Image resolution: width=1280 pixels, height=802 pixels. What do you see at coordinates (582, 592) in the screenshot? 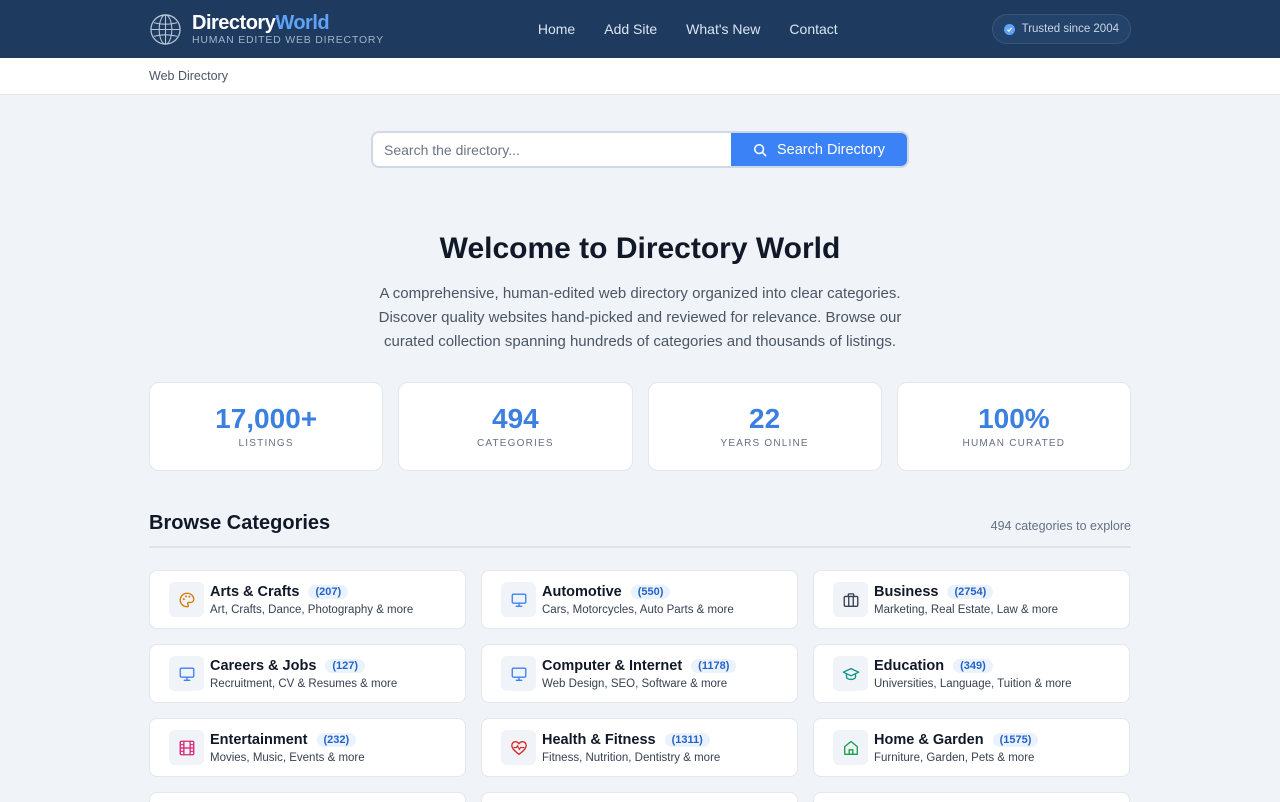
I see `category-name: Automotive` at bounding box center [582, 592].